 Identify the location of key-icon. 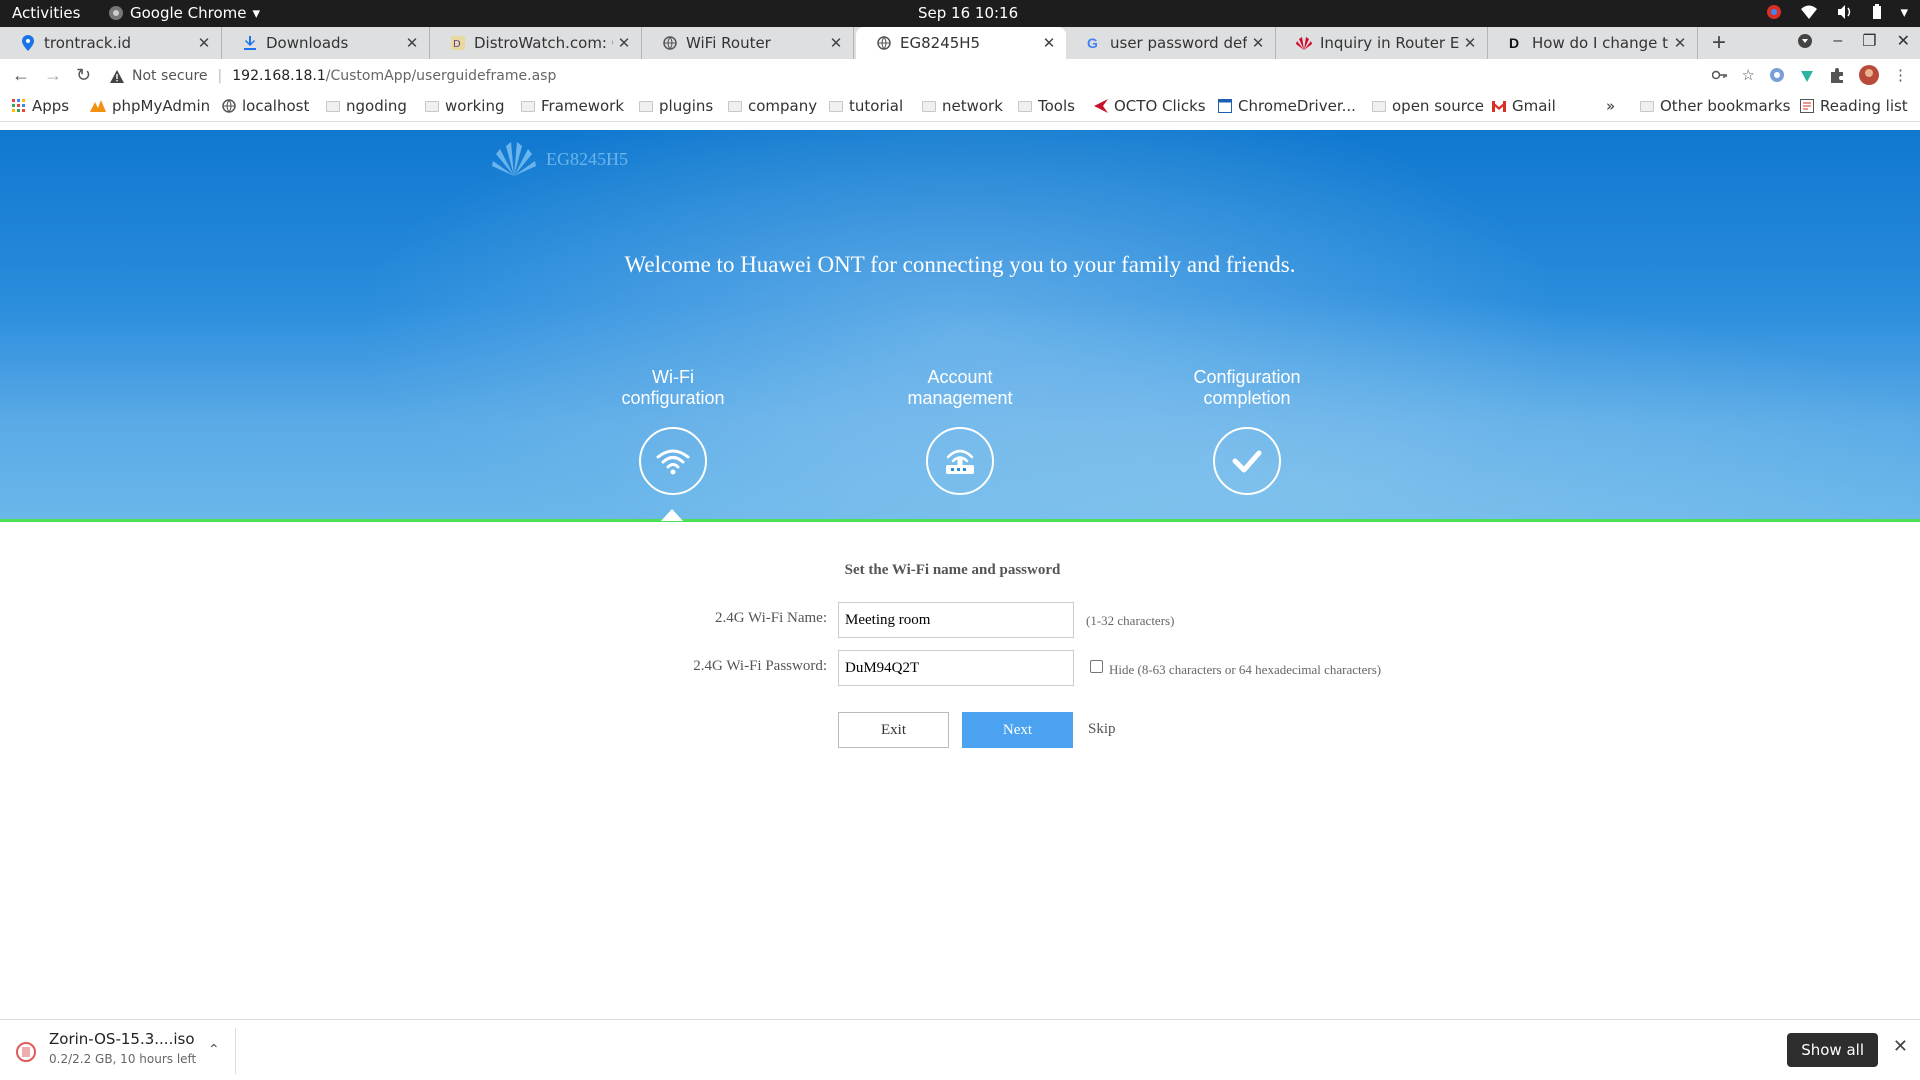
(1719, 75).